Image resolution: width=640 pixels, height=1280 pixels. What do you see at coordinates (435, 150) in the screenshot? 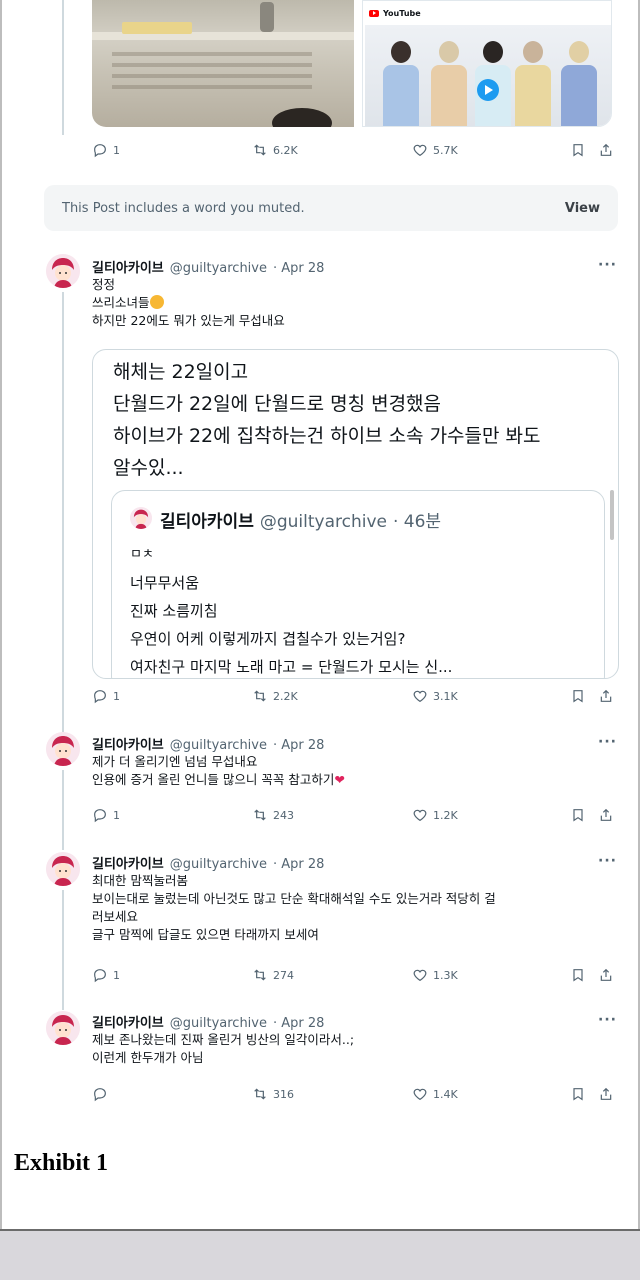
I see `like-button: 5.7K` at bounding box center [435, 150].